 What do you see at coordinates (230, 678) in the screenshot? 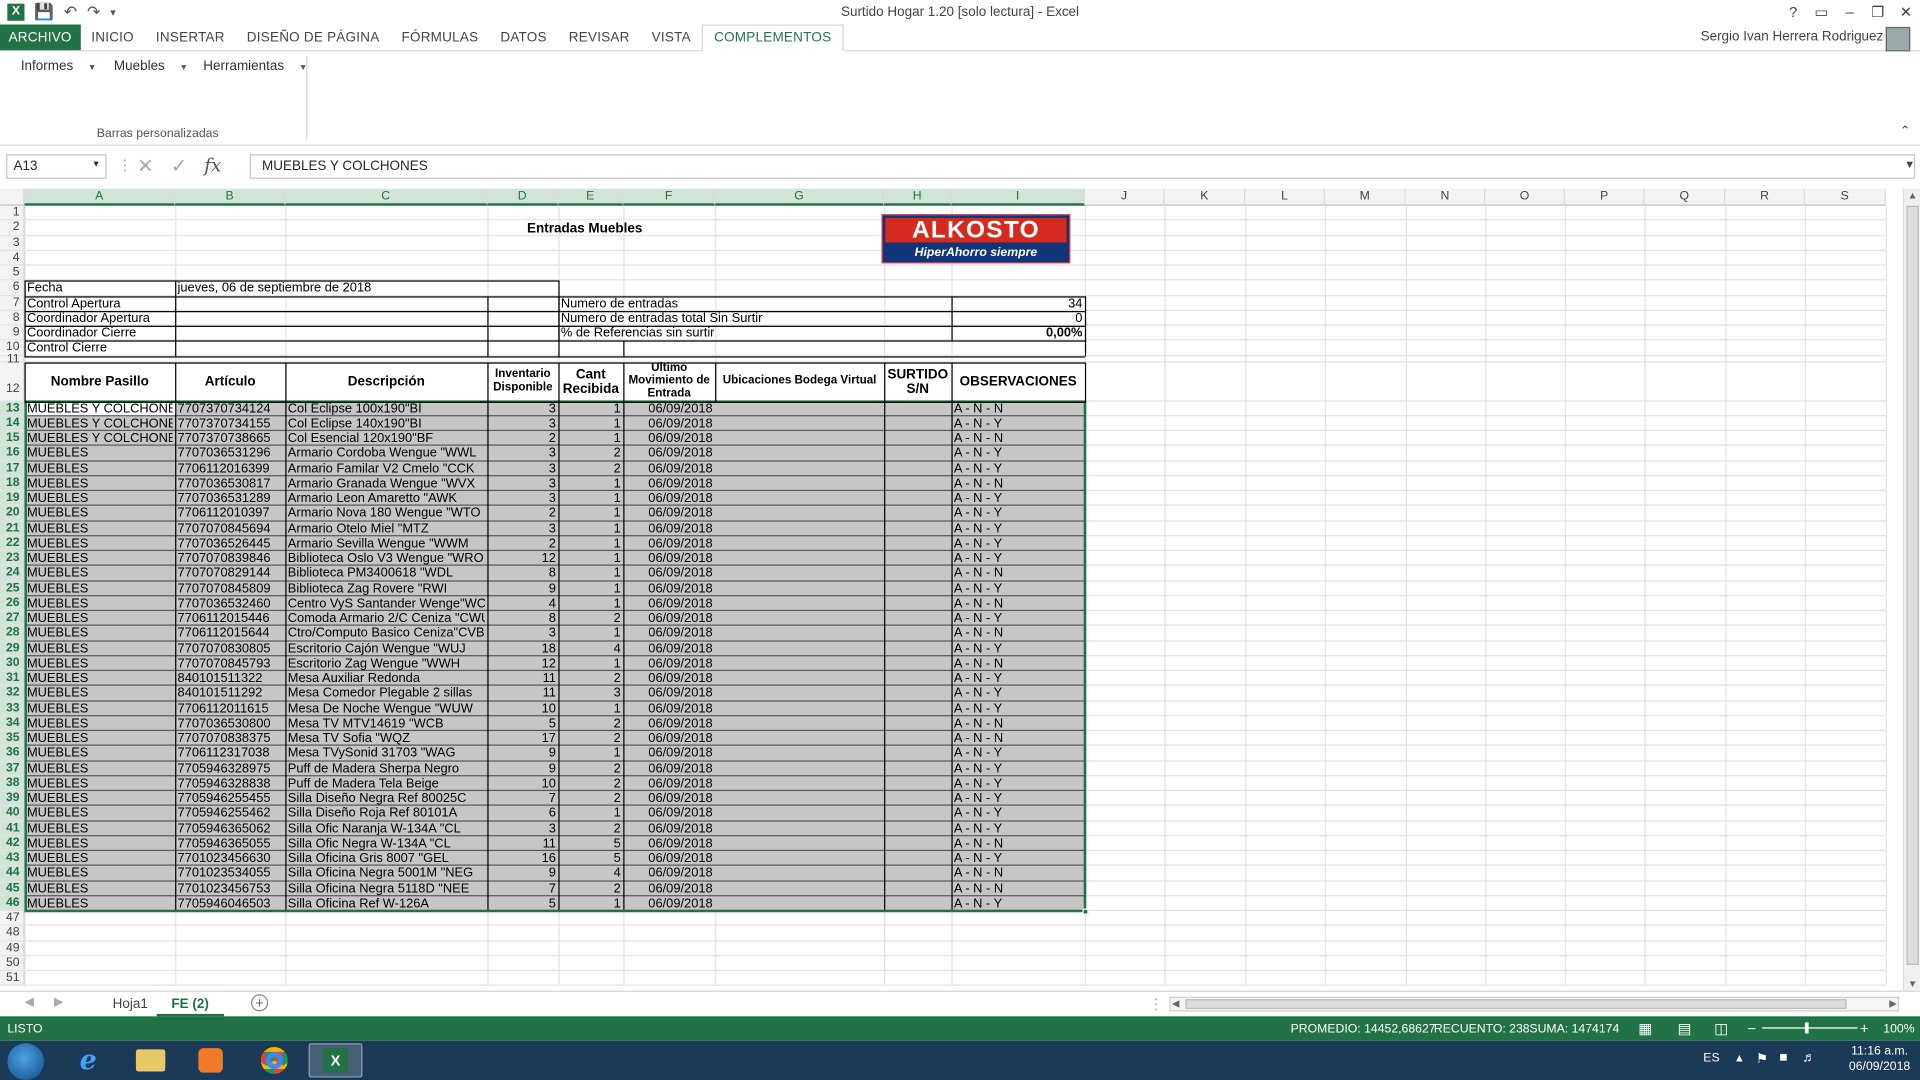
I see `cell-articulo: 840101511322` at bounding box center [230, 678].